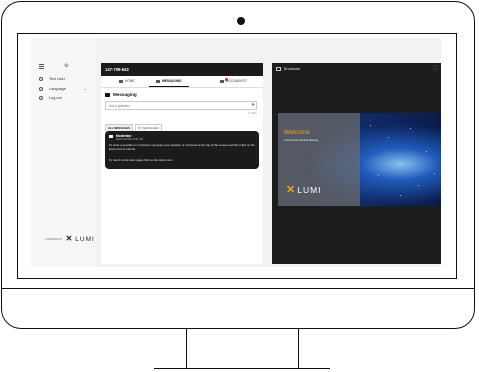 This screenshot has width=479, height=372. I want to click on question-input, so click(181, 105).